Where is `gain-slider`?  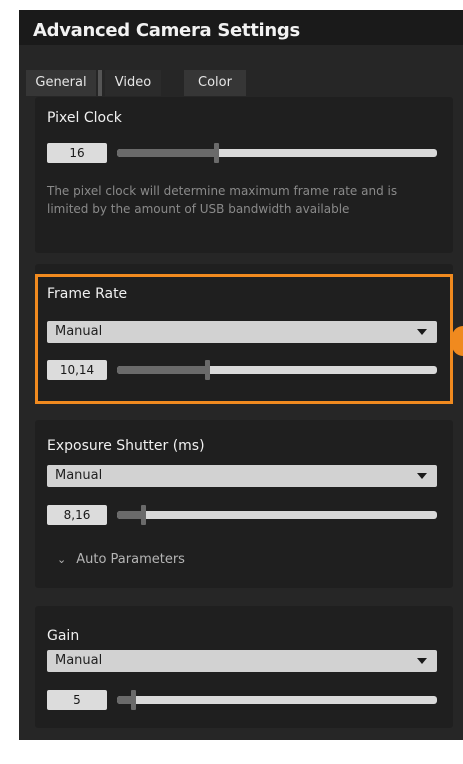
gain-slider is located at coordinates (277, 700).